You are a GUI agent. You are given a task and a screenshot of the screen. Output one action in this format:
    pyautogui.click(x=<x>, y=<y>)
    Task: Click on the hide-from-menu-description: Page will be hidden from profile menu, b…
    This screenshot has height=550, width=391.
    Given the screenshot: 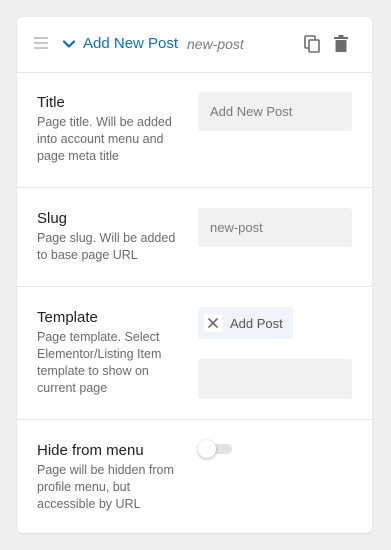 What is the action you would take?
    pyautogui.click(x=105, y=487)
    